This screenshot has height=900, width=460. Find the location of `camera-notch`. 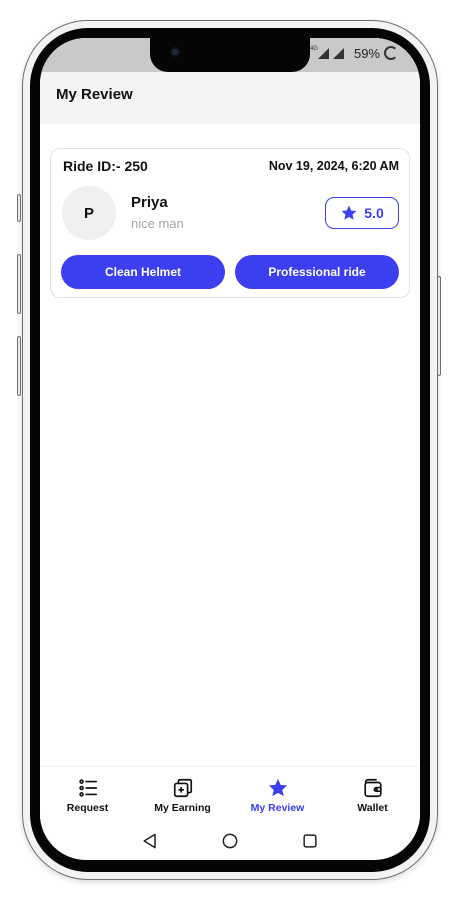

camera-notch is located at coordinates (230, 55).